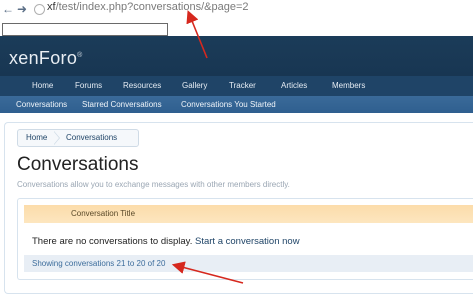 Image resolution: width=473 pixels, height=300 pixels. I want to click on subnav-starred-conversations: Starred Conversations, so click(122, 104).